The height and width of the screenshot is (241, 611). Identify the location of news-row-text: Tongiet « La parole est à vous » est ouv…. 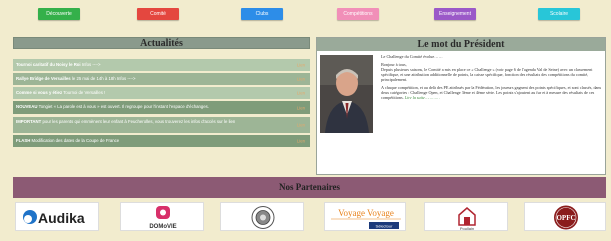
(124, 106).